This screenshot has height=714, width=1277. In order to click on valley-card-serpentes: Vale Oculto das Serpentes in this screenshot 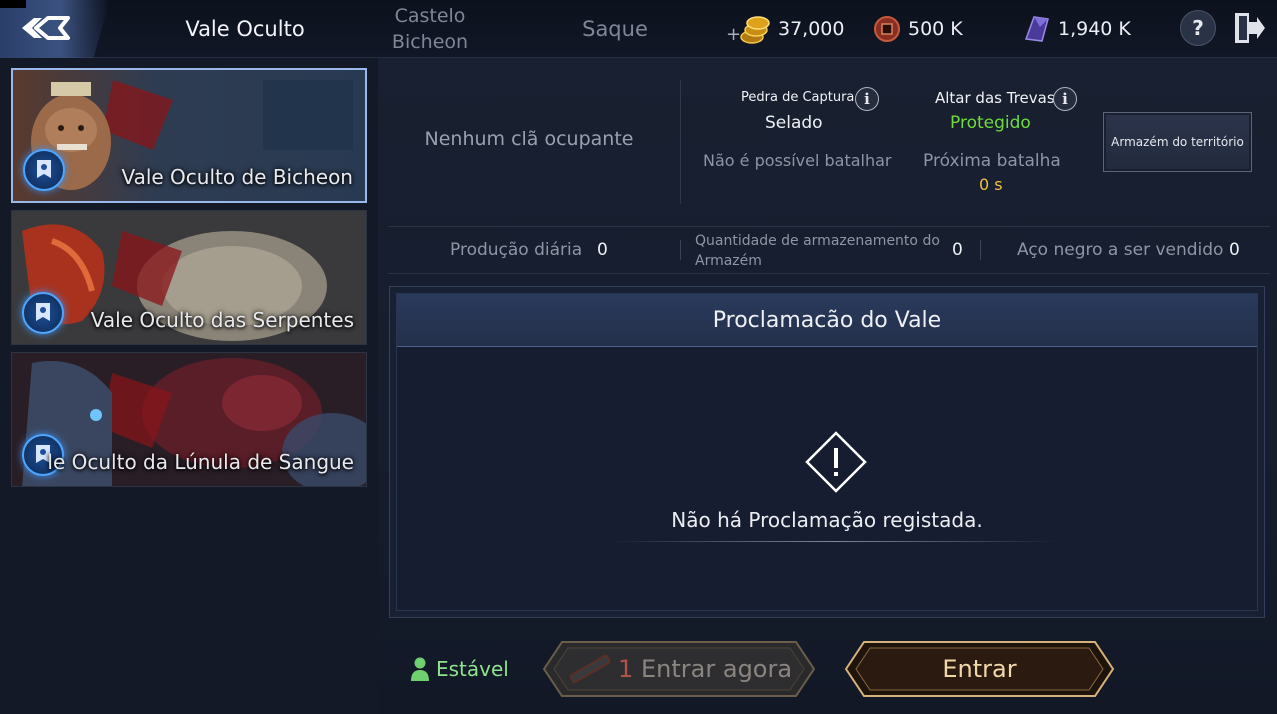, I will do `click(189, 277)`.